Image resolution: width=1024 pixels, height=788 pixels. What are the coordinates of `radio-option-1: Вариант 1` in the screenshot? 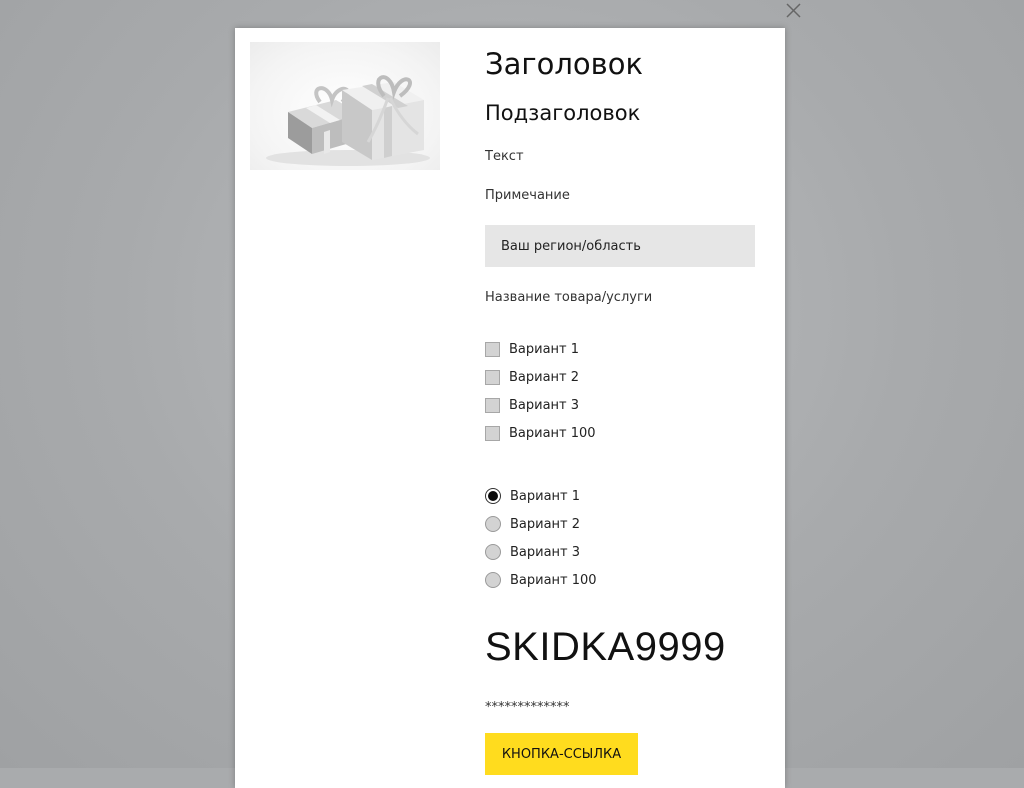 It's located at (532, 496).